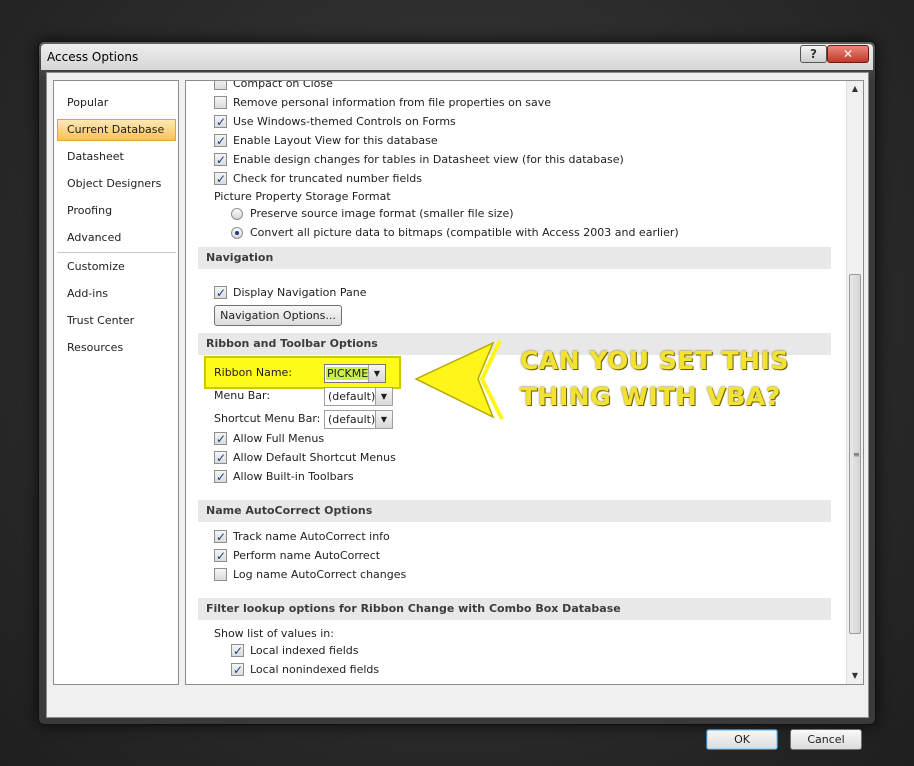 The height and width of the screenshot is (766, 914). I want to click on ribbon-name-combo: PICKME ▼, so click(355, 373).